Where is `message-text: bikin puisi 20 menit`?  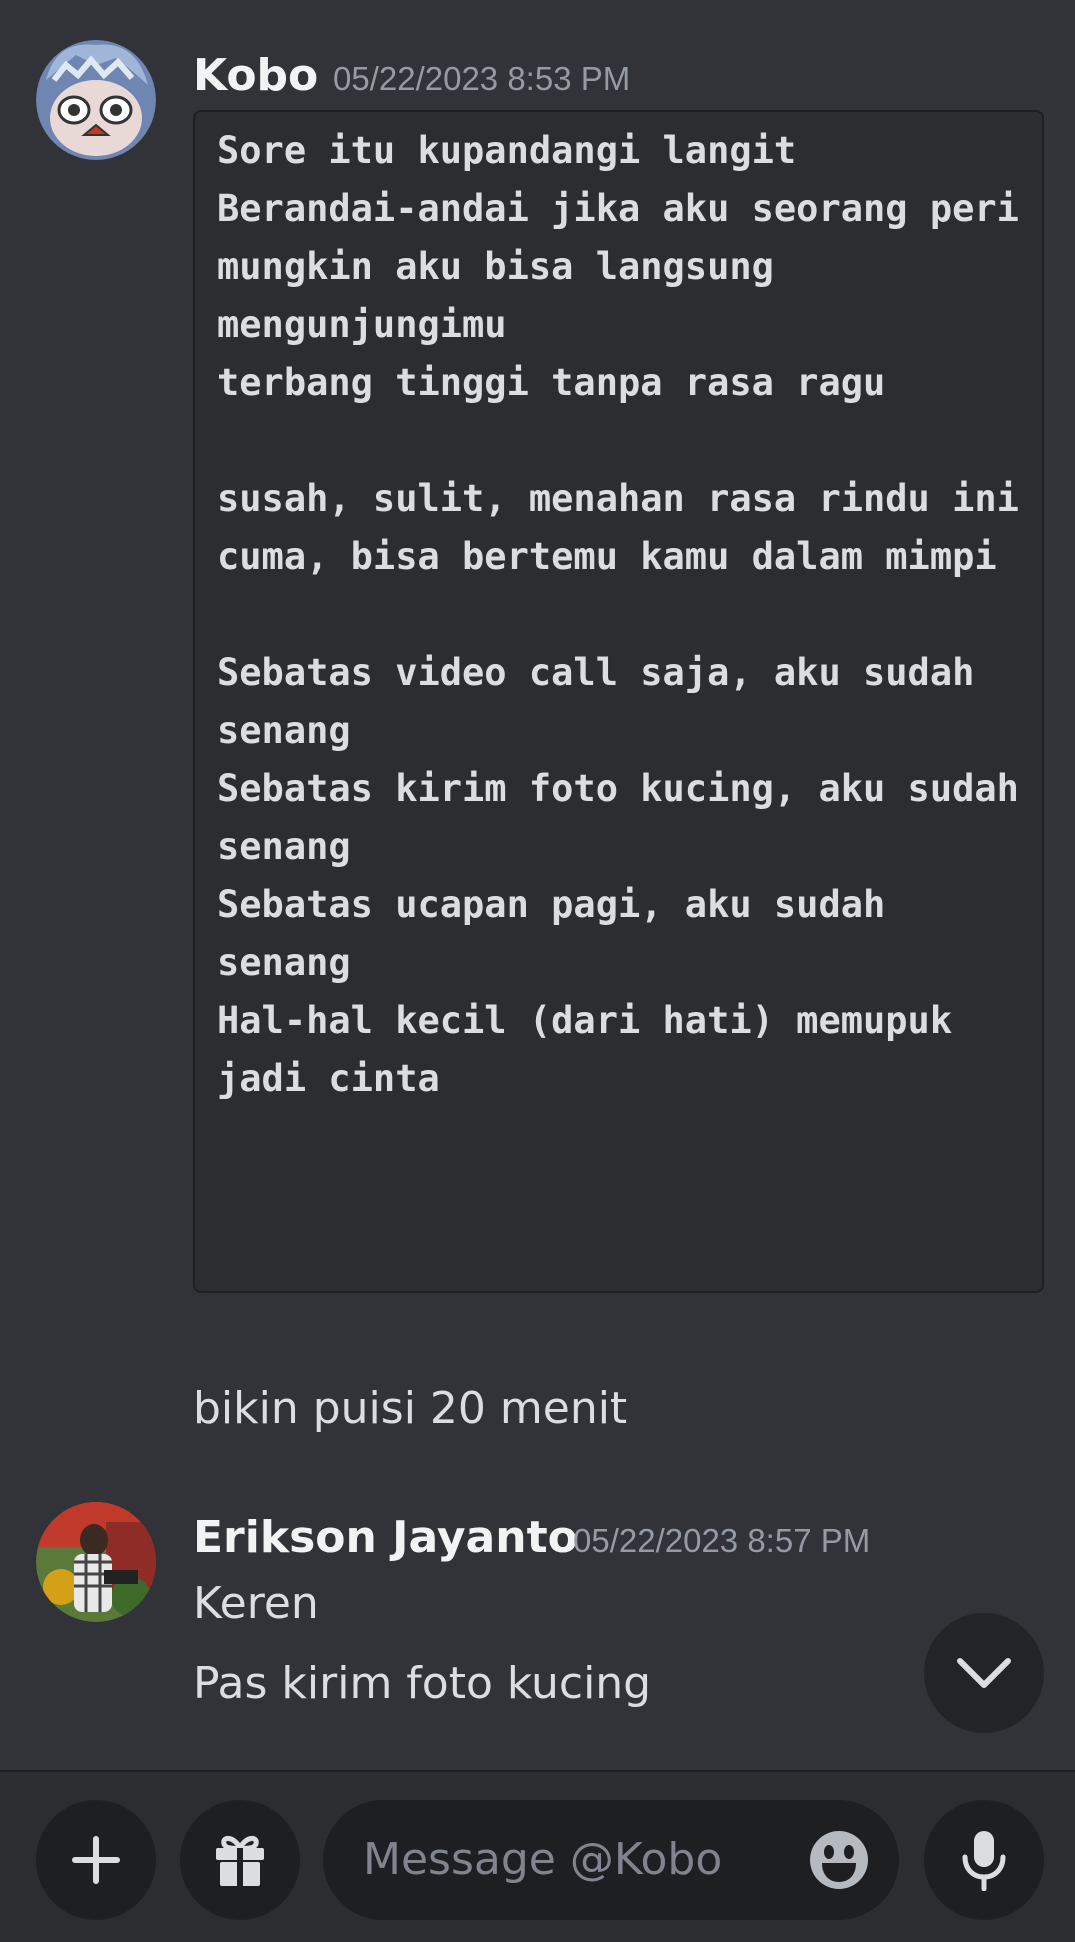 message-text: bikin puisi 20 menit is located at coordinates (410, 1408).